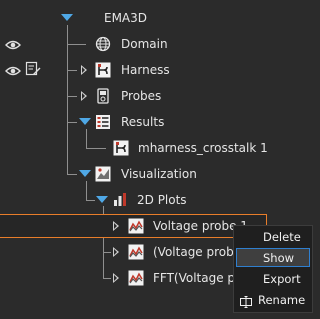 The image size is (320, 319). I want to click on plots-icon, so click(121, 199).